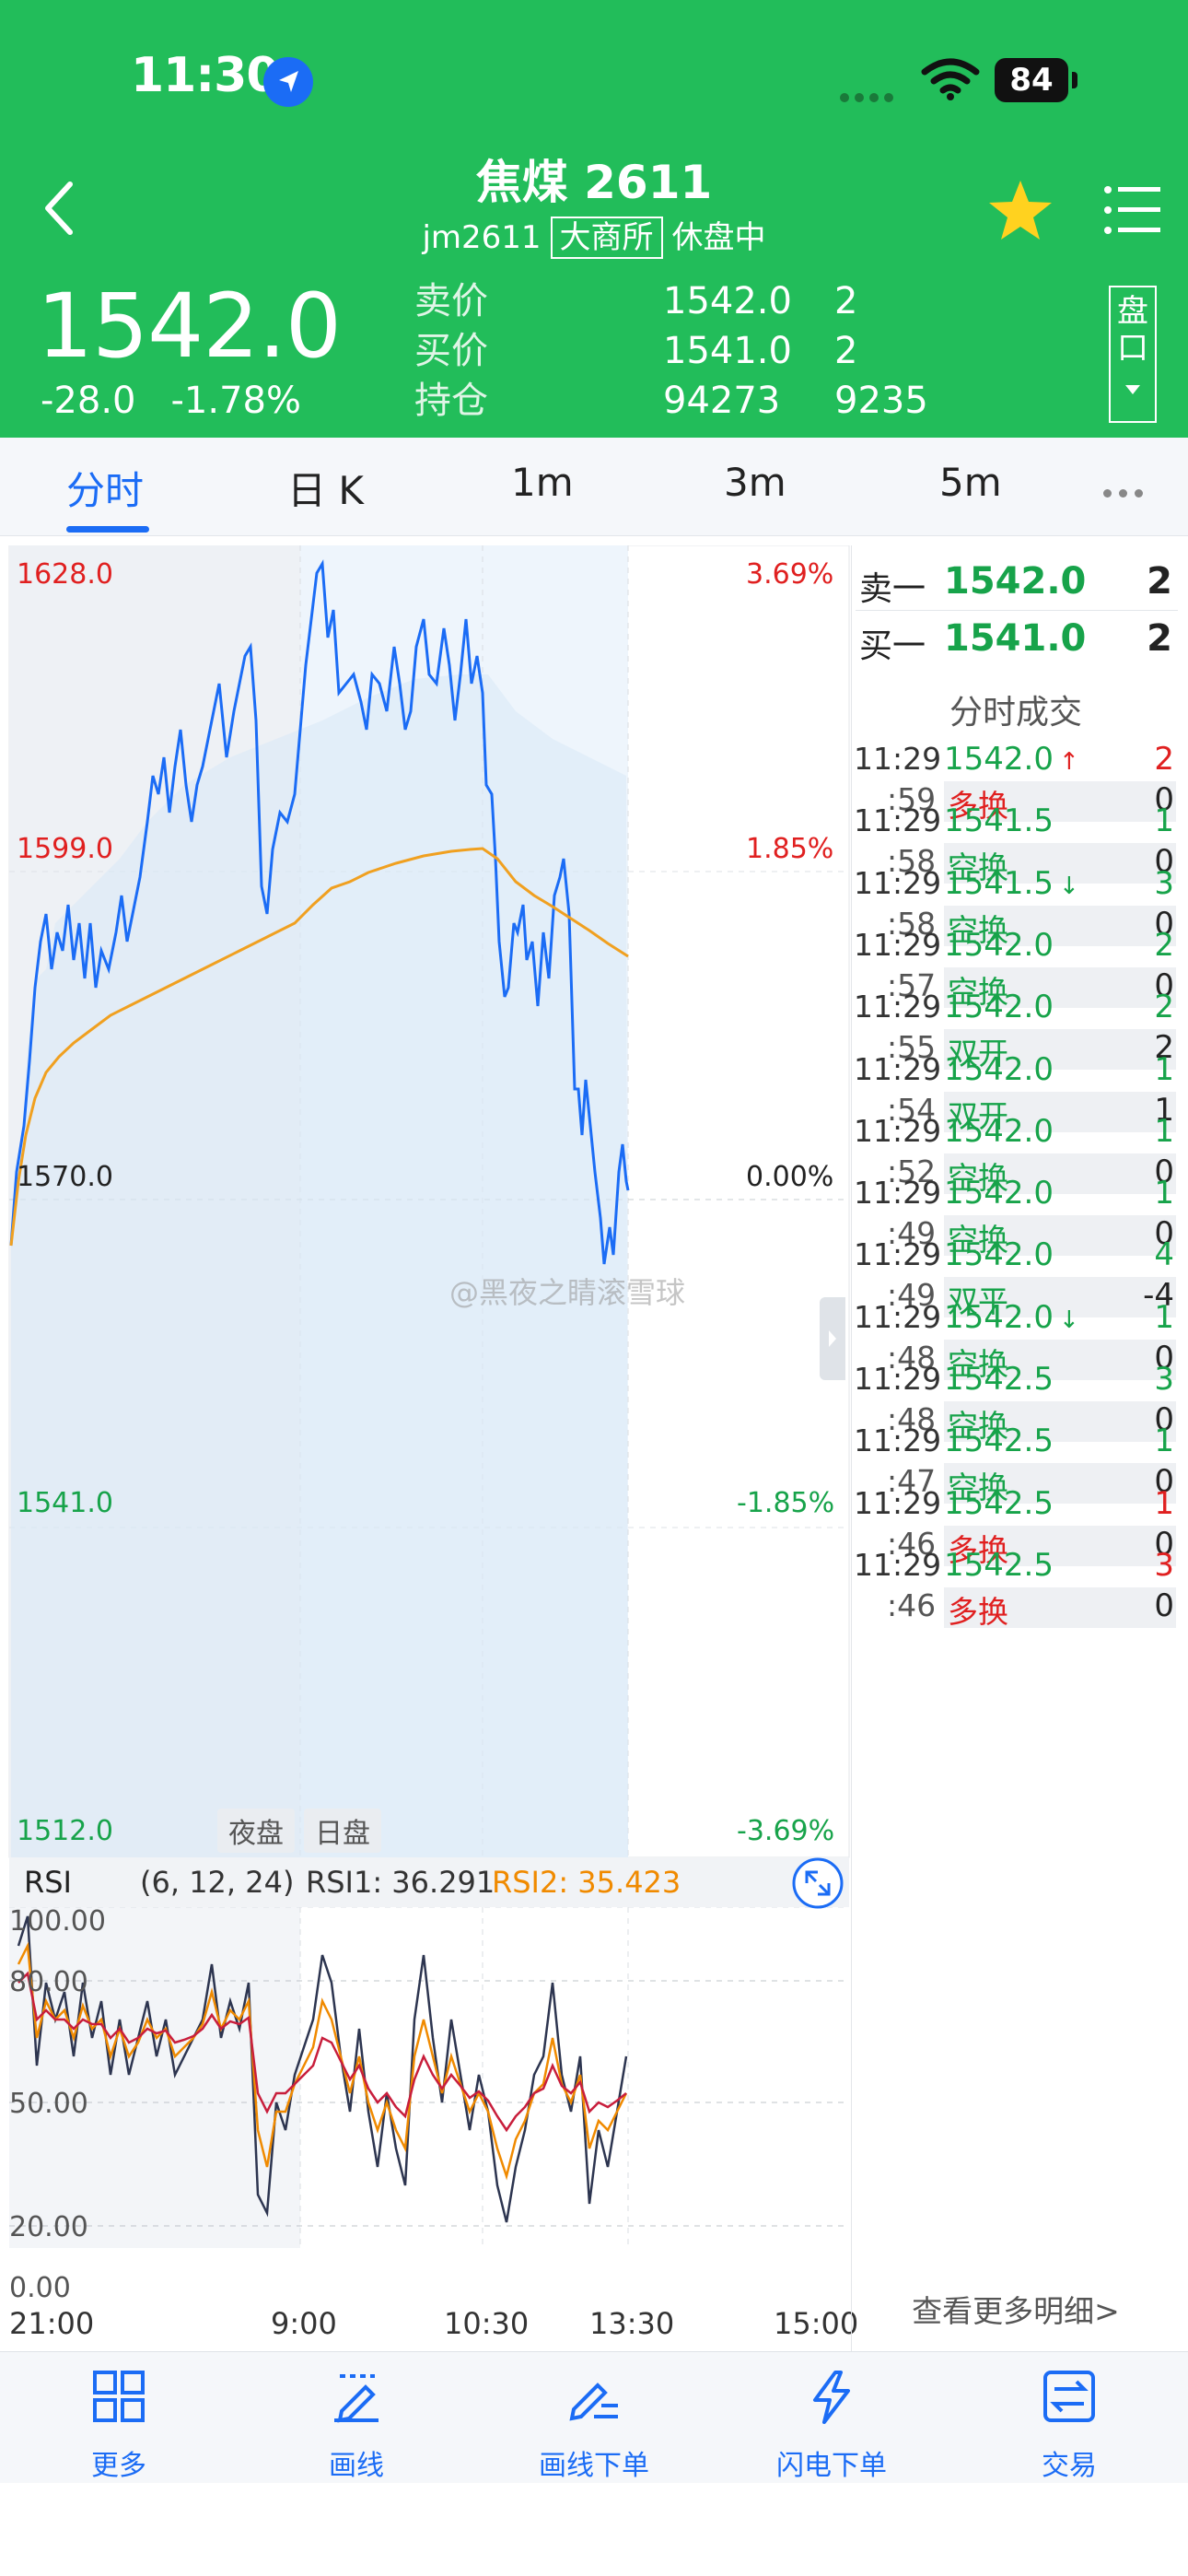  I want to click on trade-seconds: :46, so click(912, 1605).